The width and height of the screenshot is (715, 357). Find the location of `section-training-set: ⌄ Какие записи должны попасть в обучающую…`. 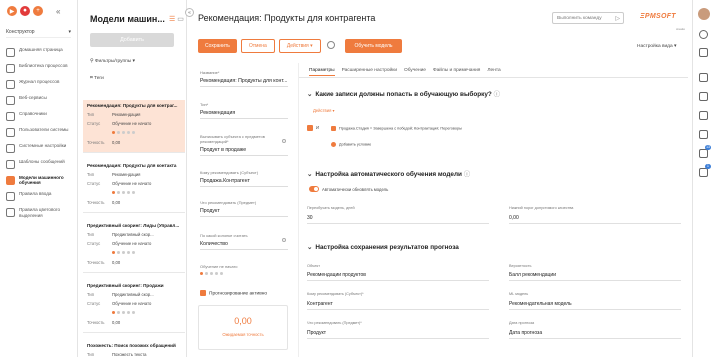

section-training-set: ⌄ Какие записи должны попасть в обучающую… is located at coordinates (403, 93).